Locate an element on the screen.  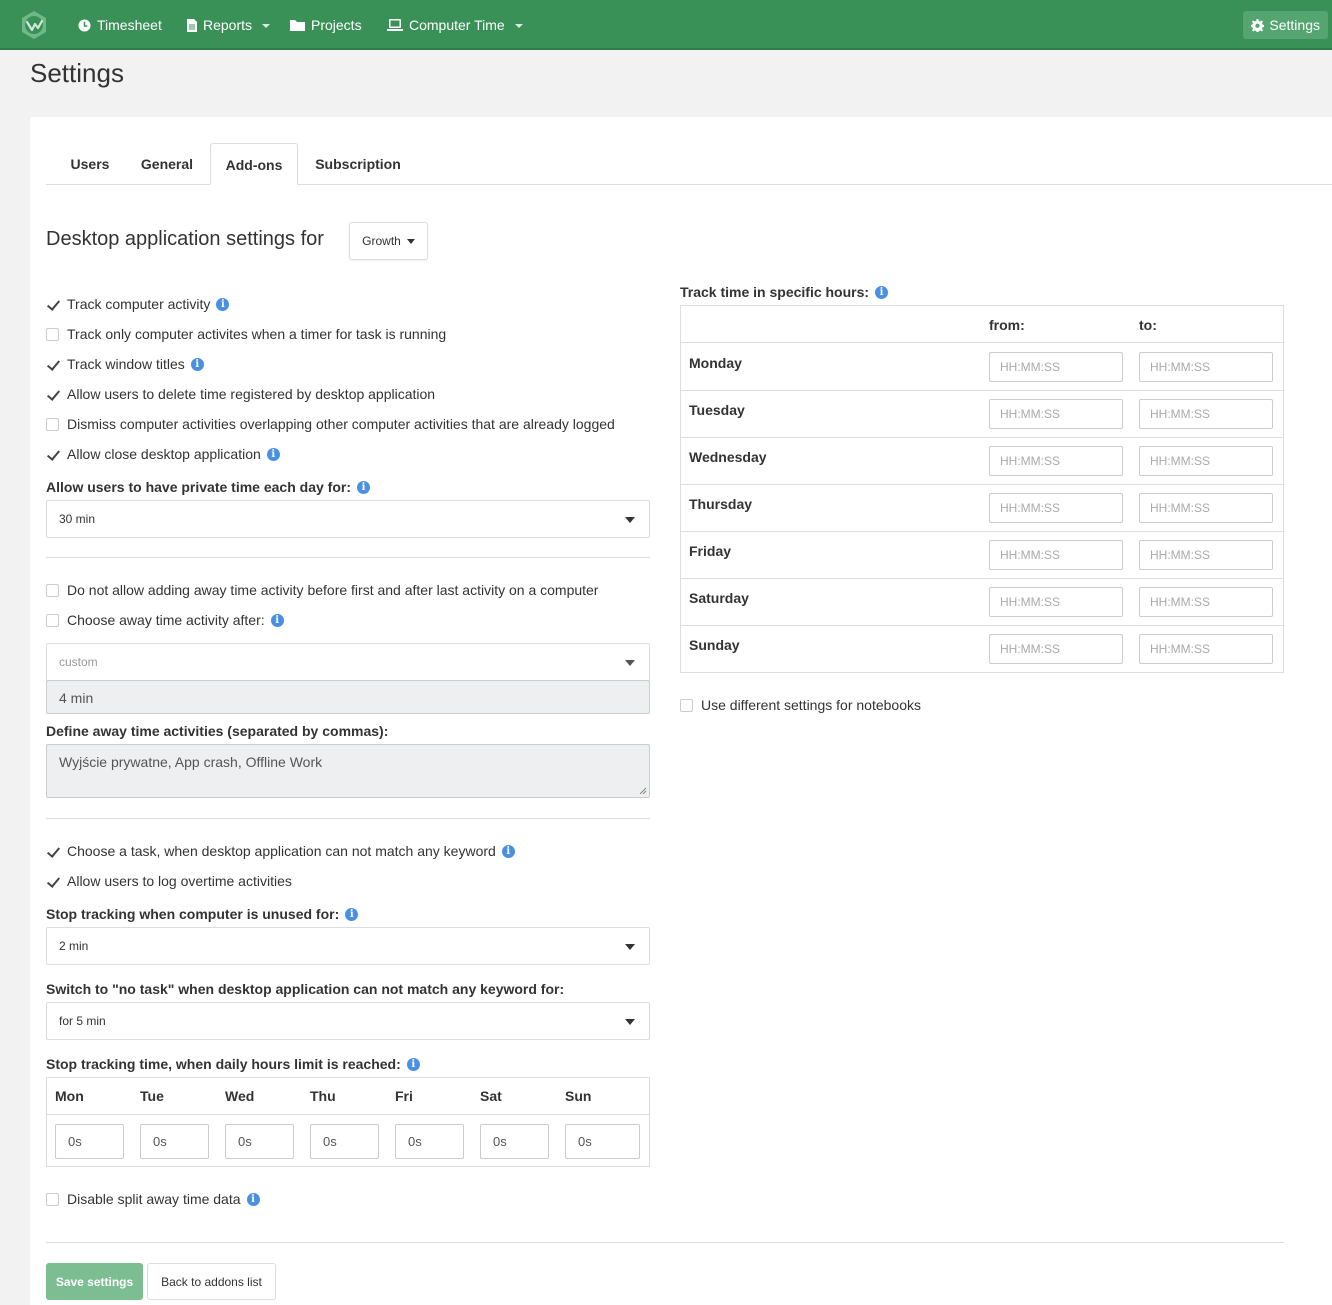
from-input-thursday: HH:MM:SS is located at coordinates (1056, 508).